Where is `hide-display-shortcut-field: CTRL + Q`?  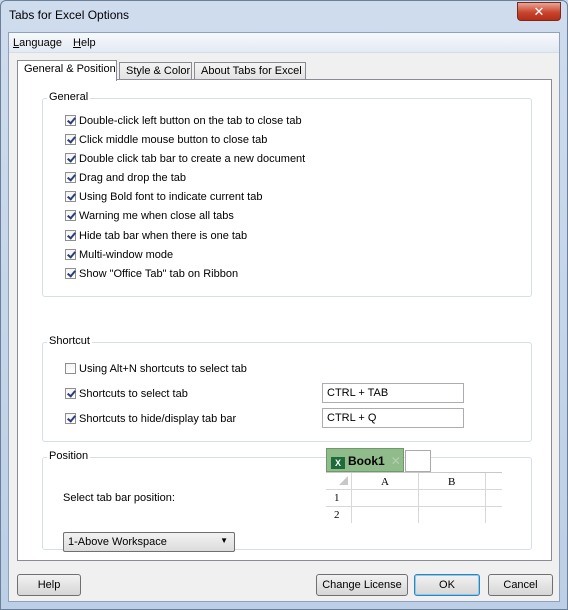 hide-display-shortcut-field: CTRL + Q is located at coordinates (393, 418).